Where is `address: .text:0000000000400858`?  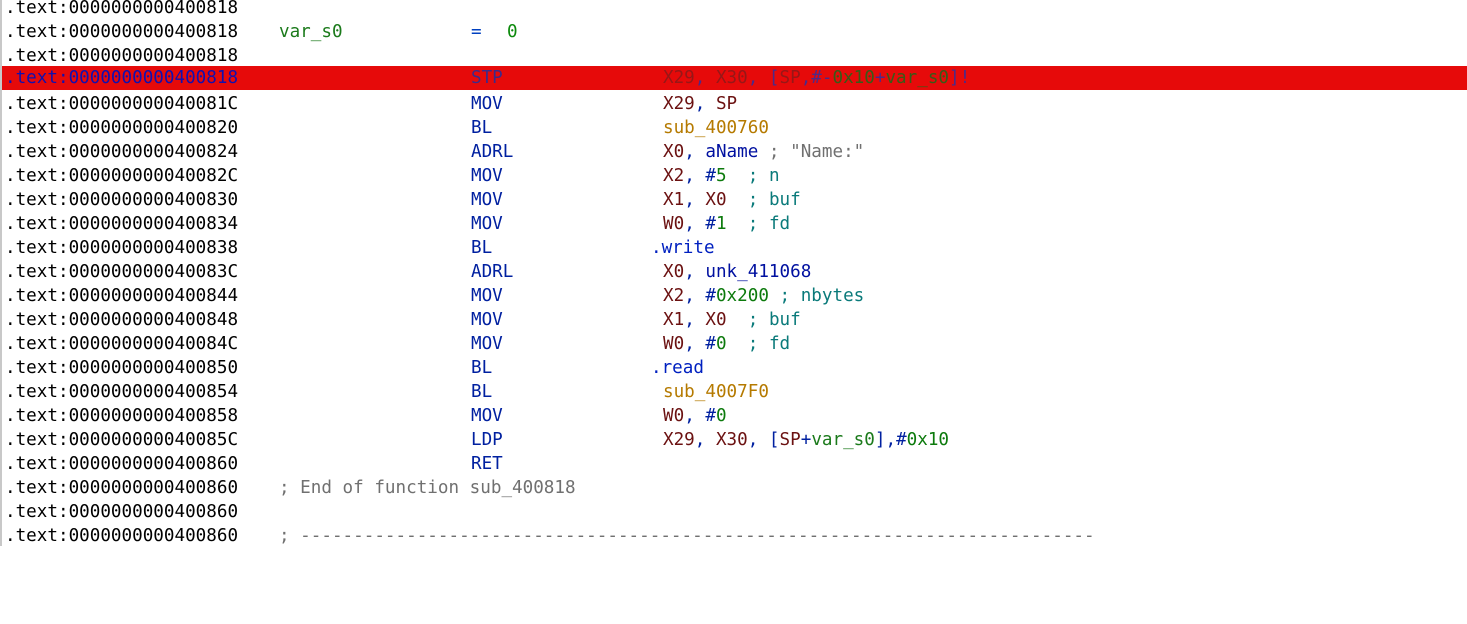
address: .text:0000000000400858 is located at coordinates (122, 416).